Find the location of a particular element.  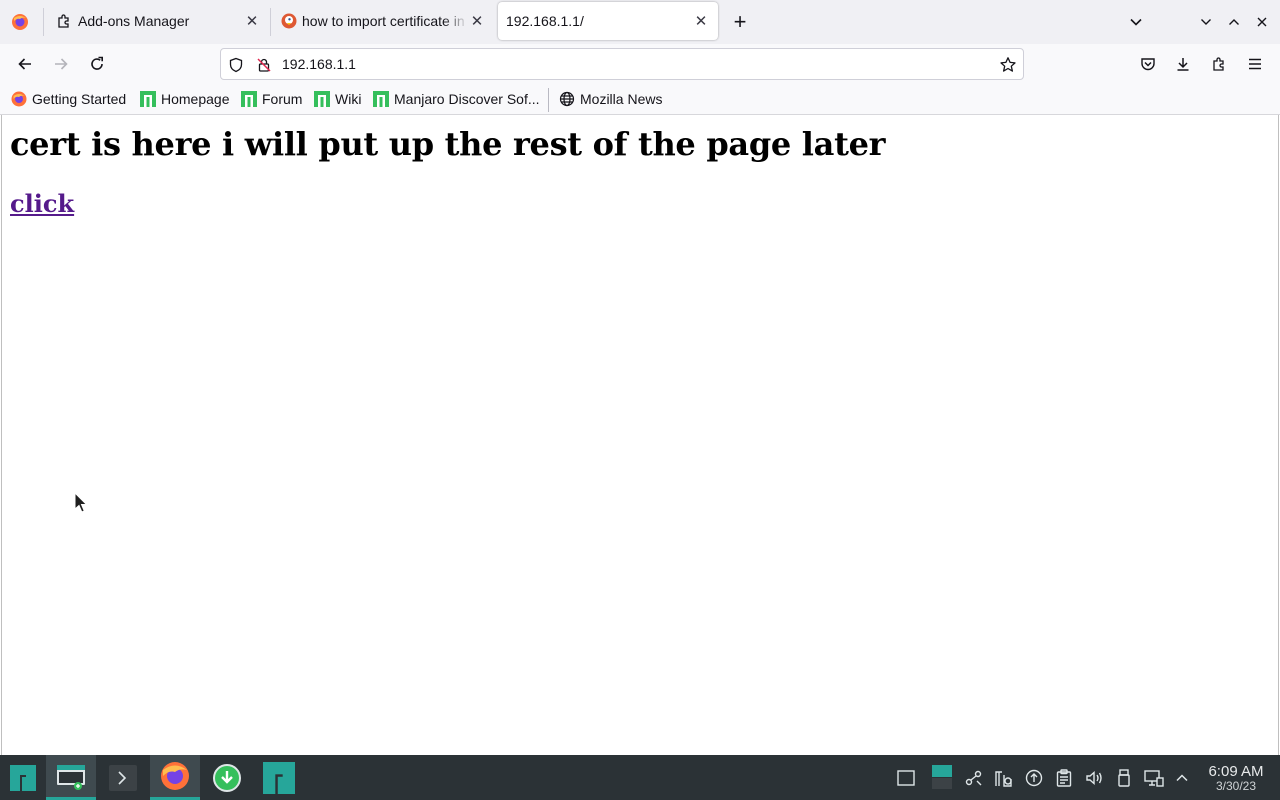

manjaro-hello-icon is located at coordinates (279, 777).